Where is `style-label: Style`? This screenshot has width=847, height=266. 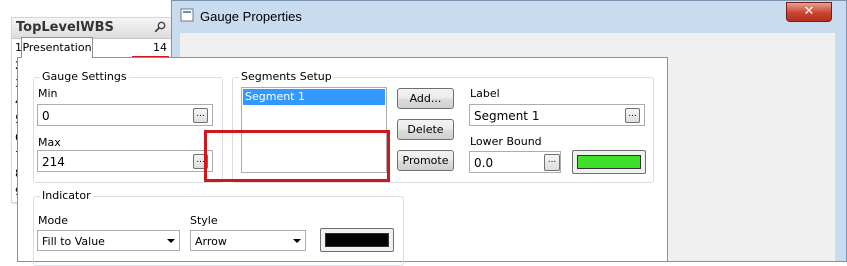 style-label: Style is located at coordinates (204, 220).